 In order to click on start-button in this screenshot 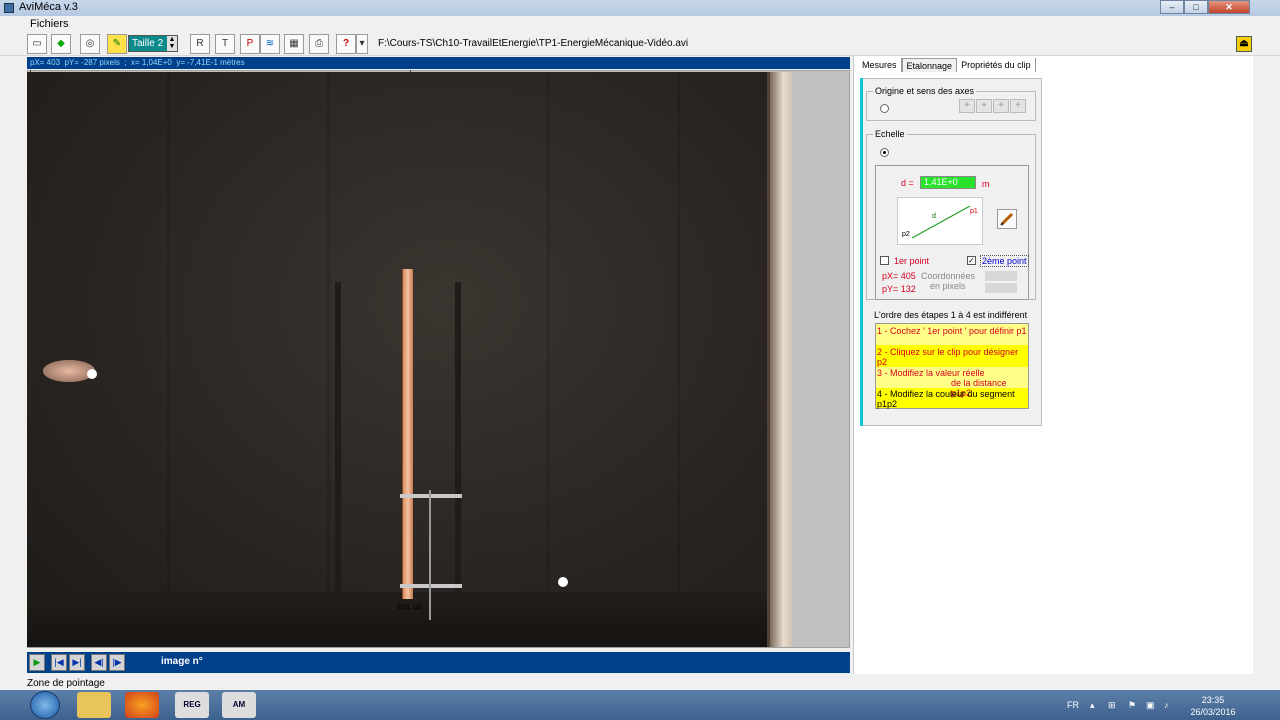, I will do `click(45, 705)`.